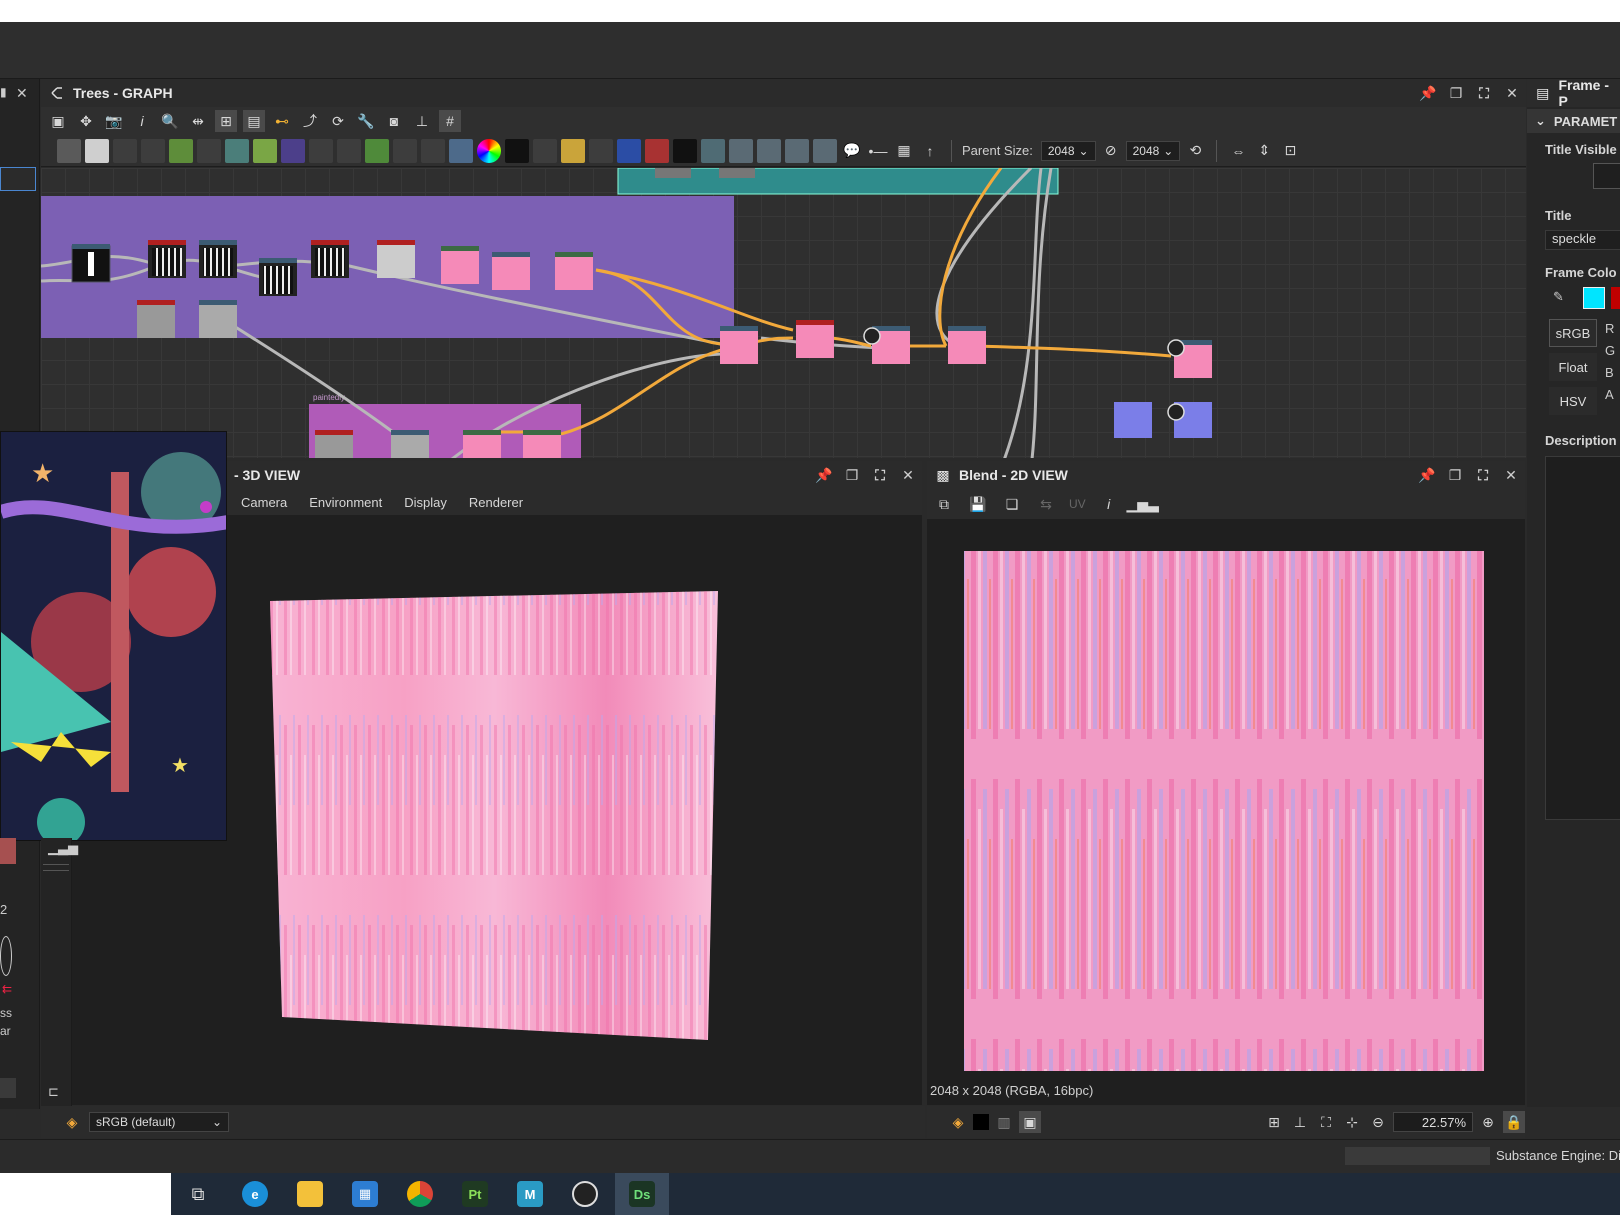 The image size is (1620, 1215). Describe the element at coordinates (852, 151) in the screenshot. I see `comment-node-icon: 💬` at that location.